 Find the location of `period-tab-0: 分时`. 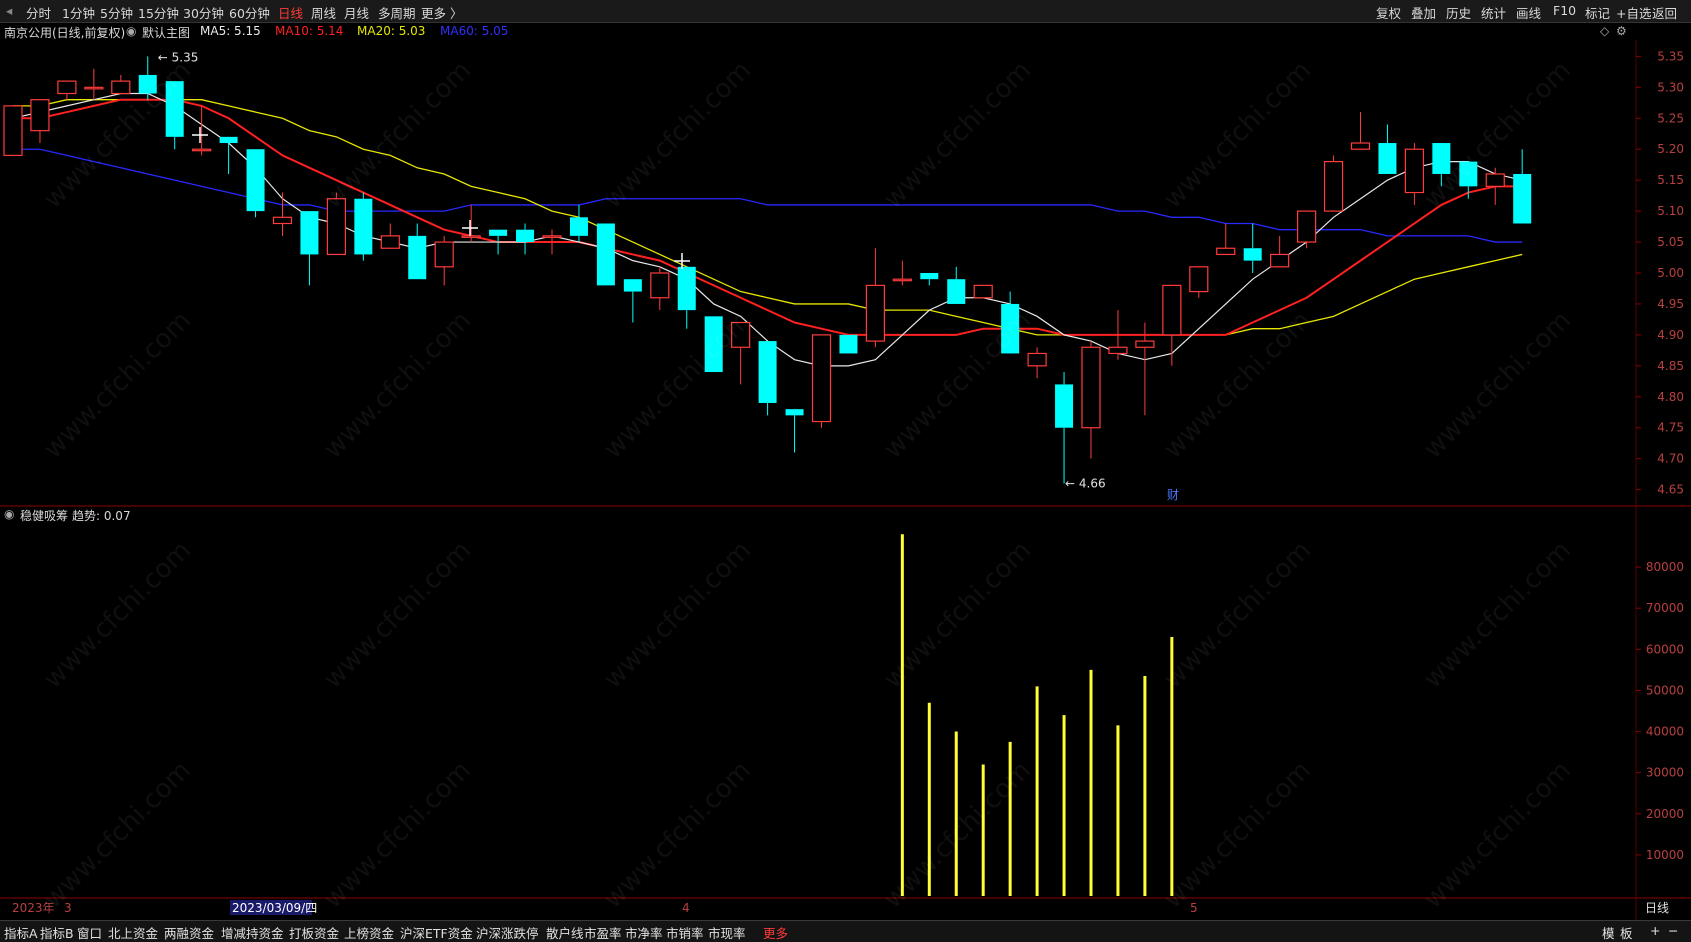

period-tab-0: 分时 is located at coordinates (38, 12).